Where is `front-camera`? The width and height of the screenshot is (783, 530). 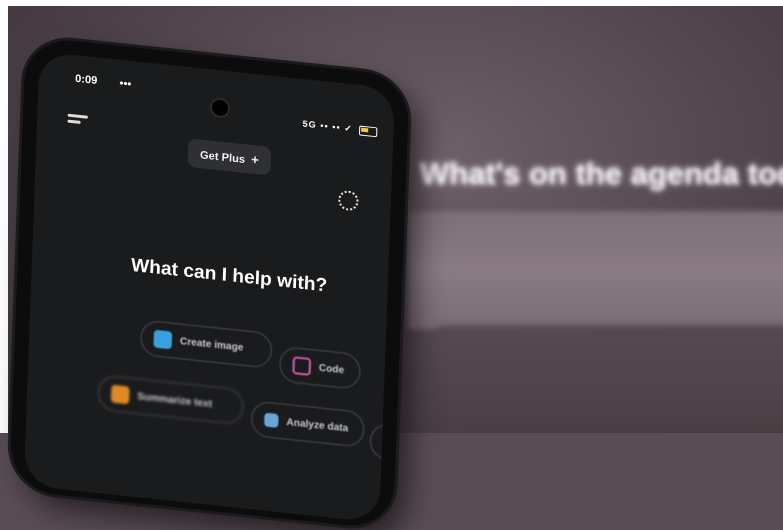
front-camera is located at coordinates (220, 108).